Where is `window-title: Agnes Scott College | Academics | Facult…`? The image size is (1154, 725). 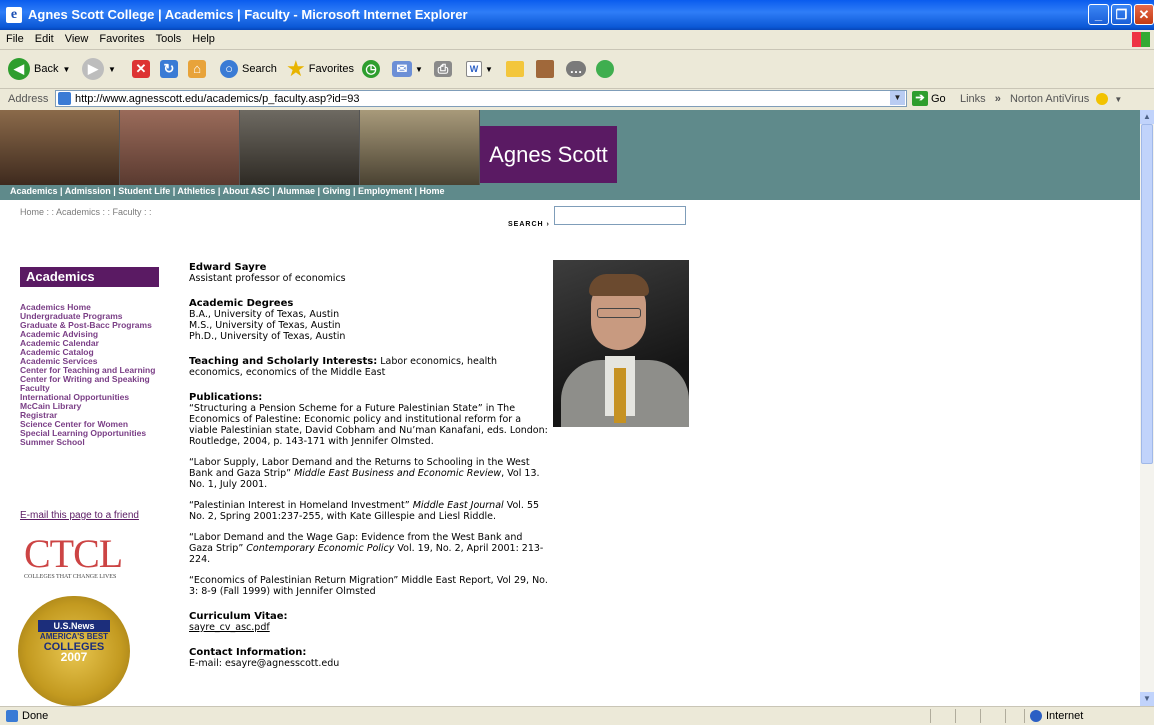
window-title: Agnes Scott College | Academics | Facult… is located at coordinates (248, 14).